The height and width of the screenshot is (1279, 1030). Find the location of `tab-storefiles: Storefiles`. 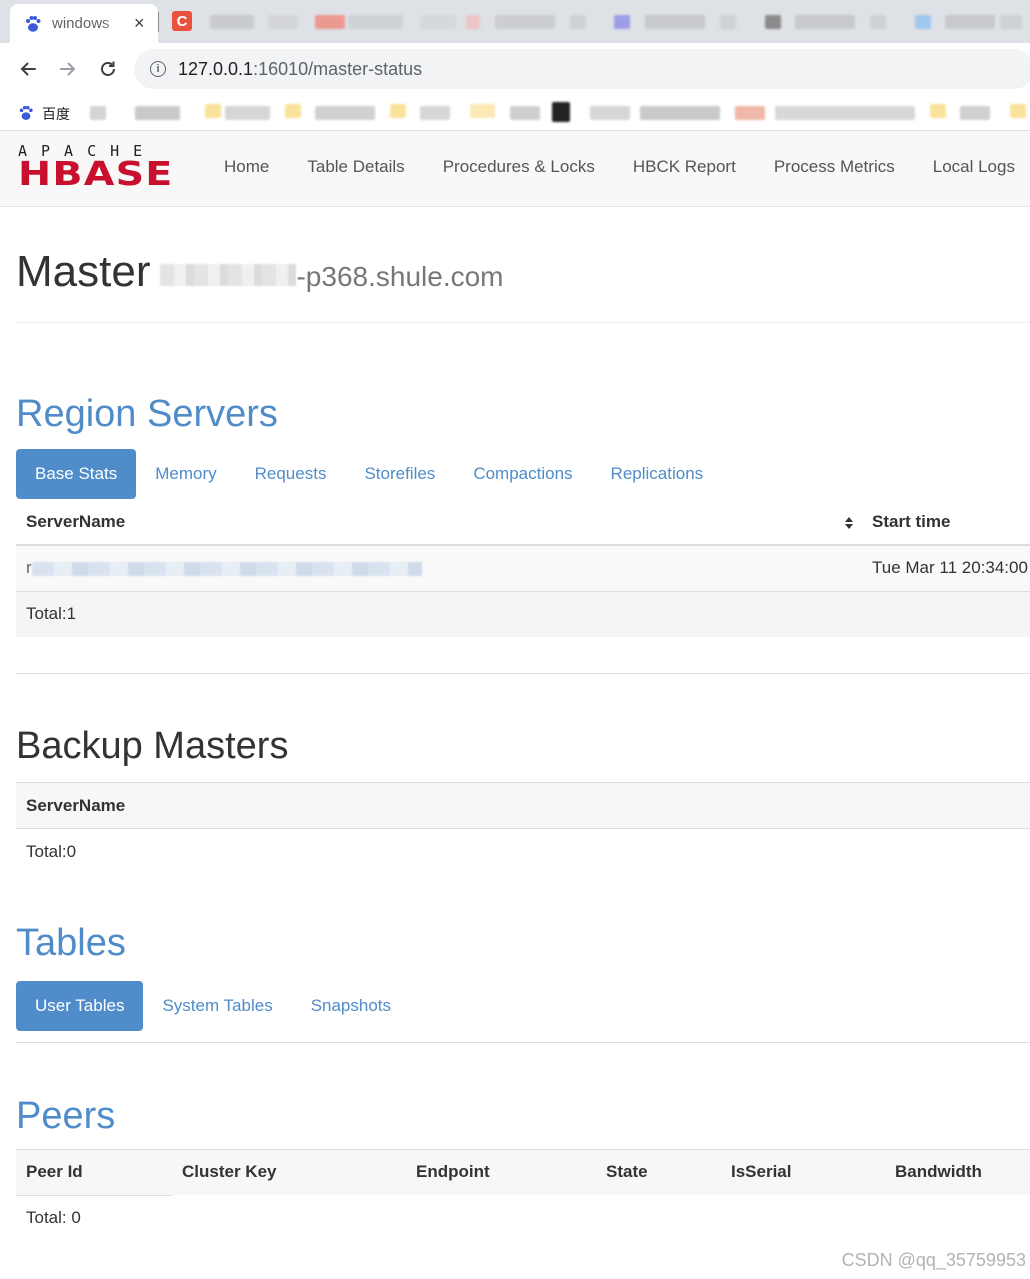

tab-storefiles: Storefiles is located at coordinates (399, 474).